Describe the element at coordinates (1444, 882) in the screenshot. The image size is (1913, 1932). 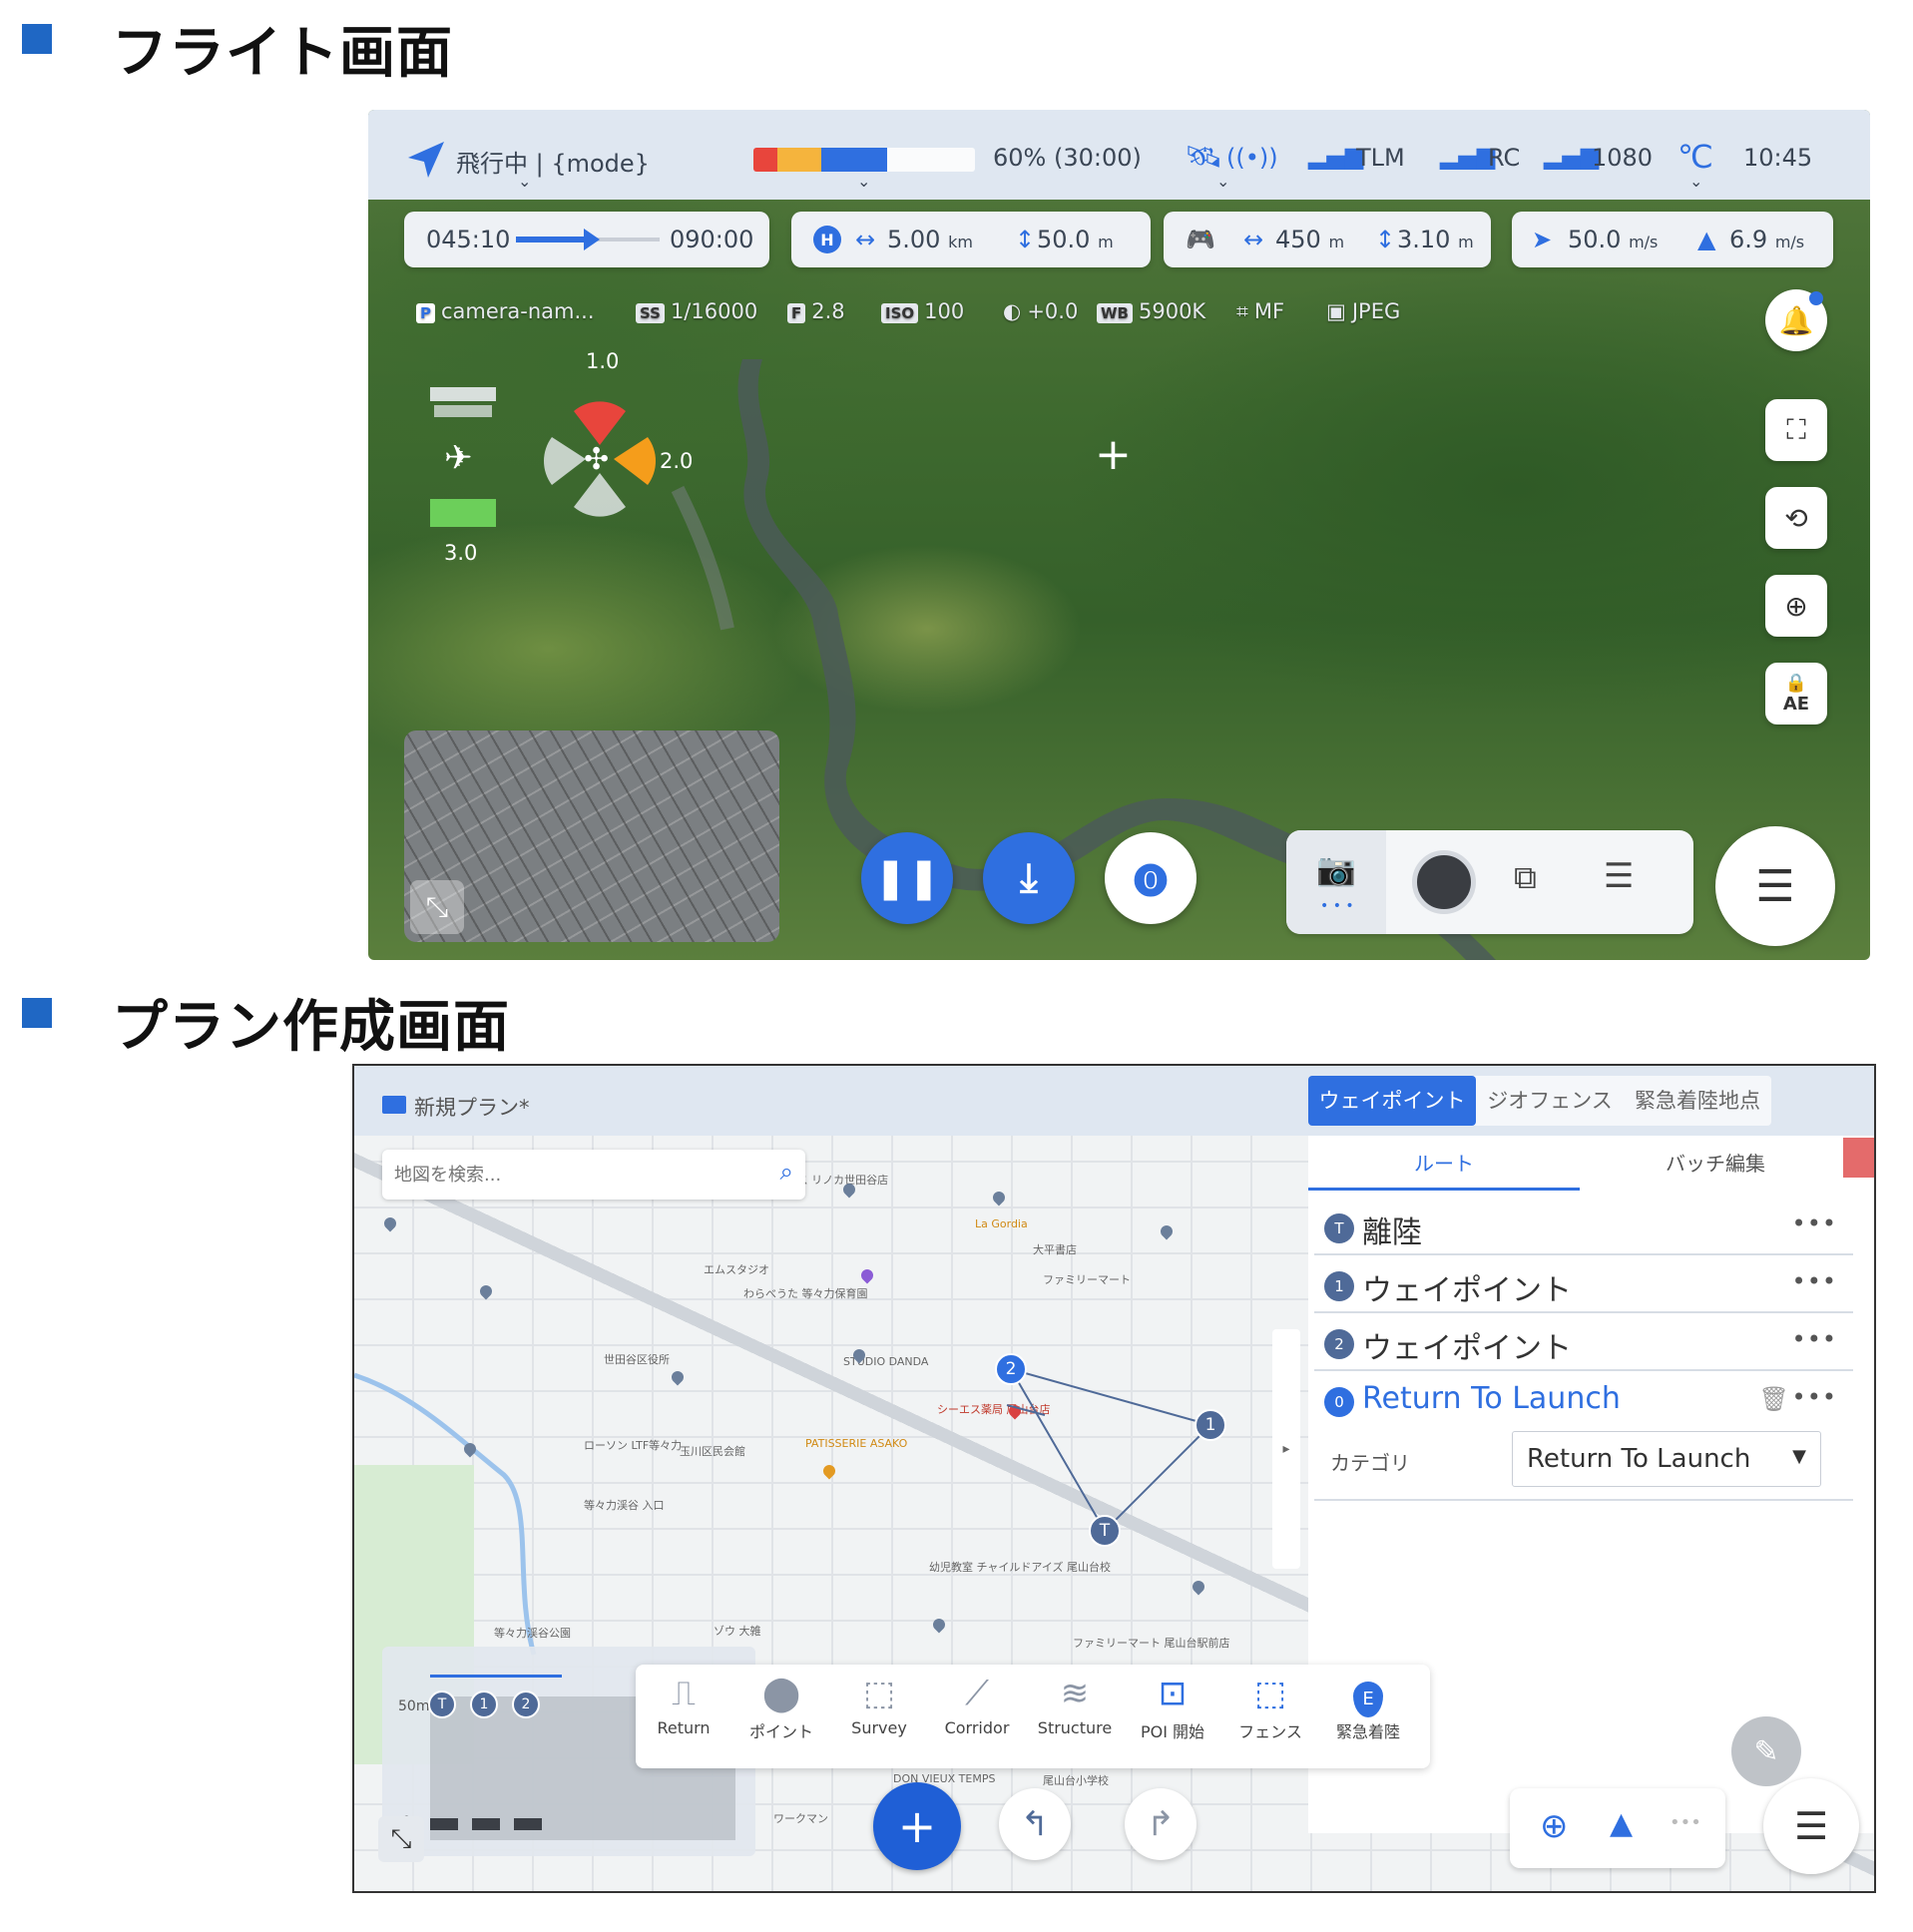
I see `shutter-button` at that location.